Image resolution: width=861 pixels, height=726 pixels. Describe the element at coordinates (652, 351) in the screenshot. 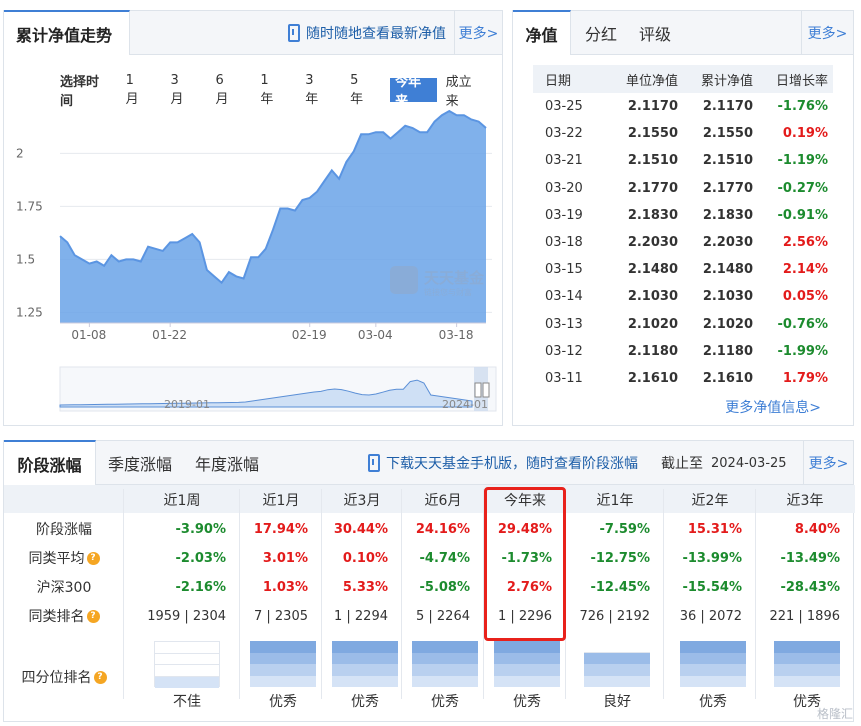

I see `nav-unit-value: 2.1180` at that location.